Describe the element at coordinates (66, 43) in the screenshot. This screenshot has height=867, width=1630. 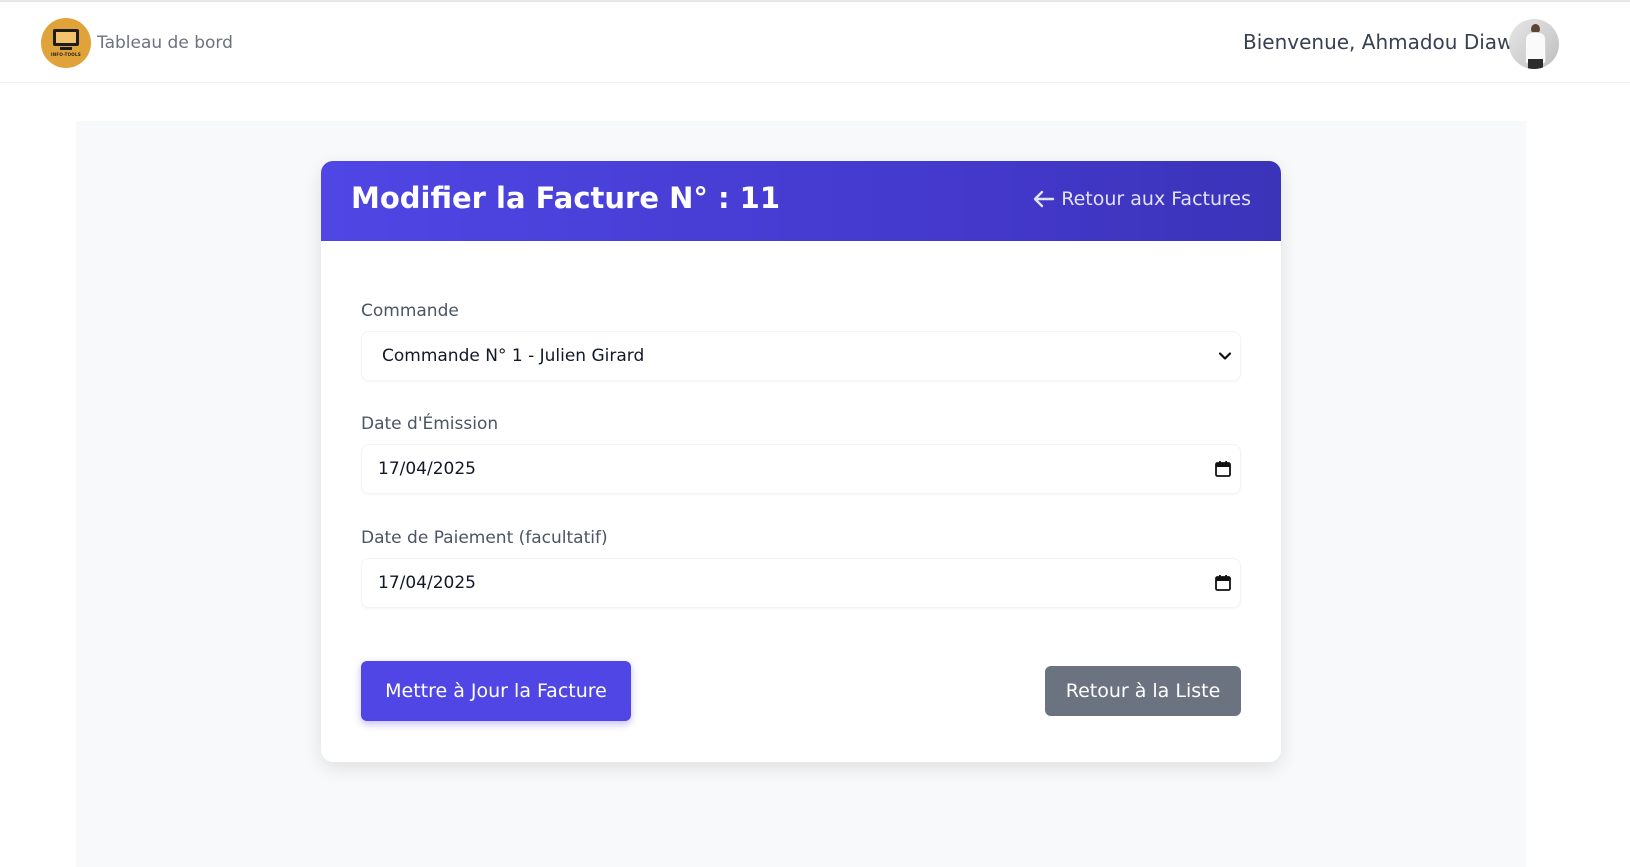
I see `logo-icon: INFO-TOOLS` at that location.